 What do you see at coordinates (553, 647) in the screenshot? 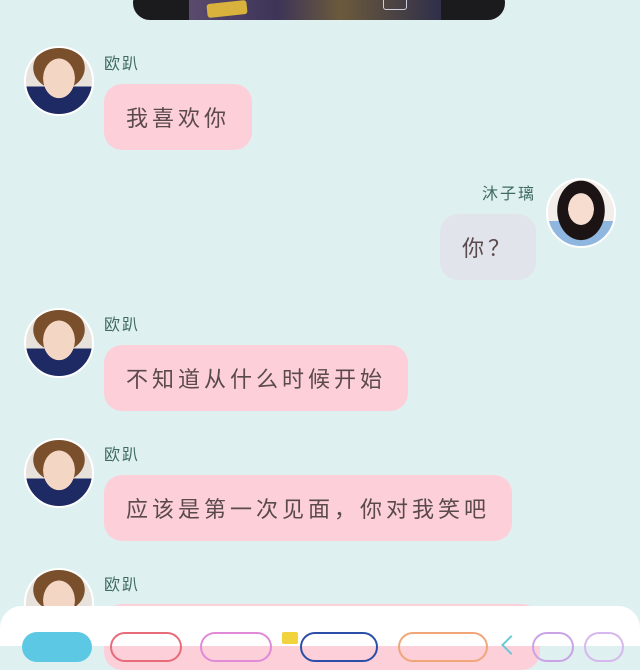
I see `toolbar-button-purple` at bounding box center [553, 647].